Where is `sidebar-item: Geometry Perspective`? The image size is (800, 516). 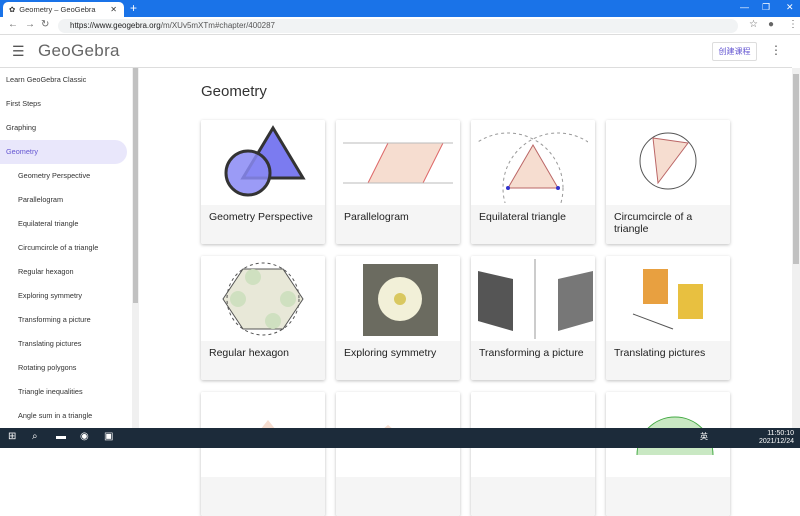
sidebar-item: Geometry Perspective is located at coordinates (66, 176).